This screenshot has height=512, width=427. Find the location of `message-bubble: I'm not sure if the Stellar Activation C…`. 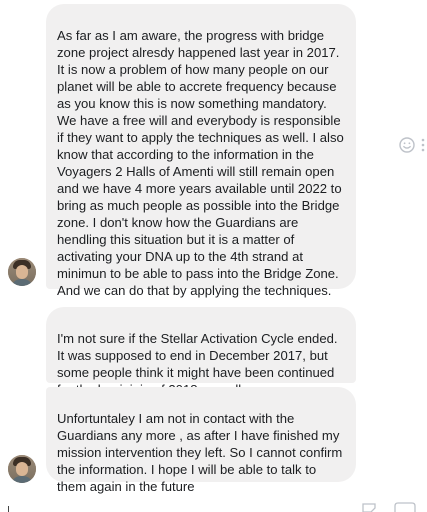

message-bubble: I'm not sure if the Stellar Activation C… is located at coordinates (201, 352).